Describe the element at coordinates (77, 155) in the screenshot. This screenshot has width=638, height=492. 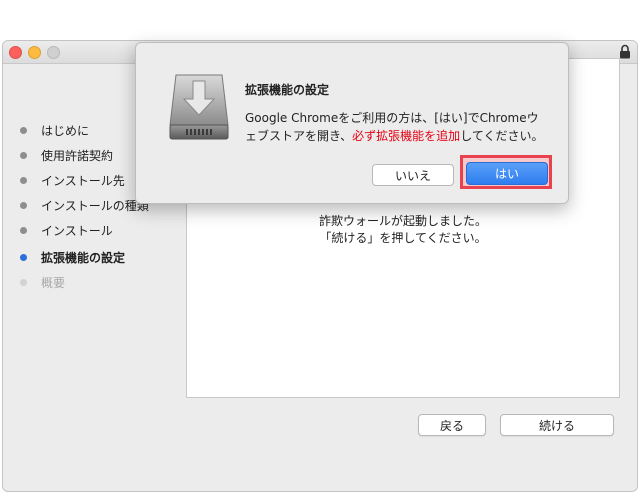
I see `step-label: 使用許諾契約` at that location.